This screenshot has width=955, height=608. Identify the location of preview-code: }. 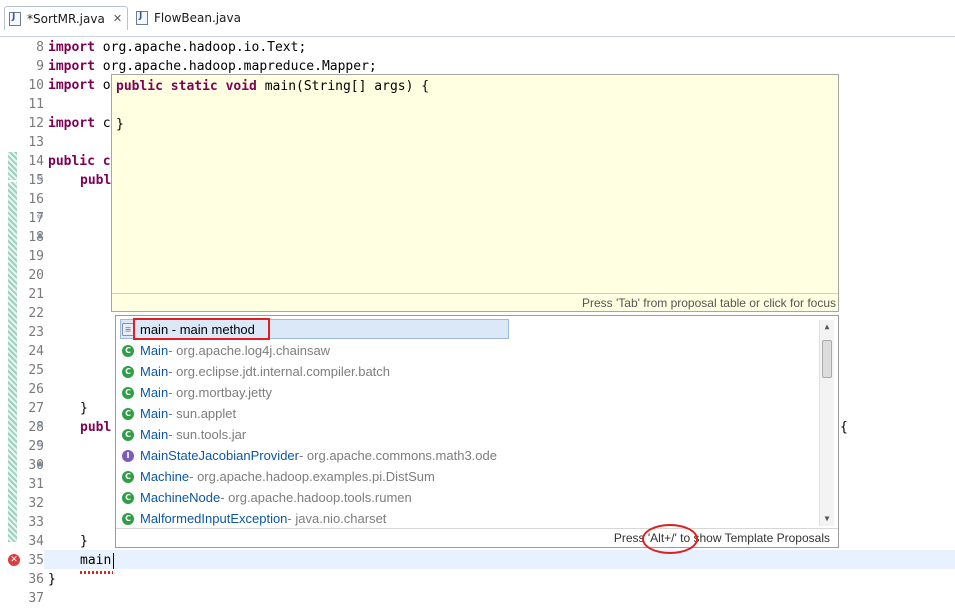
(120, 124).